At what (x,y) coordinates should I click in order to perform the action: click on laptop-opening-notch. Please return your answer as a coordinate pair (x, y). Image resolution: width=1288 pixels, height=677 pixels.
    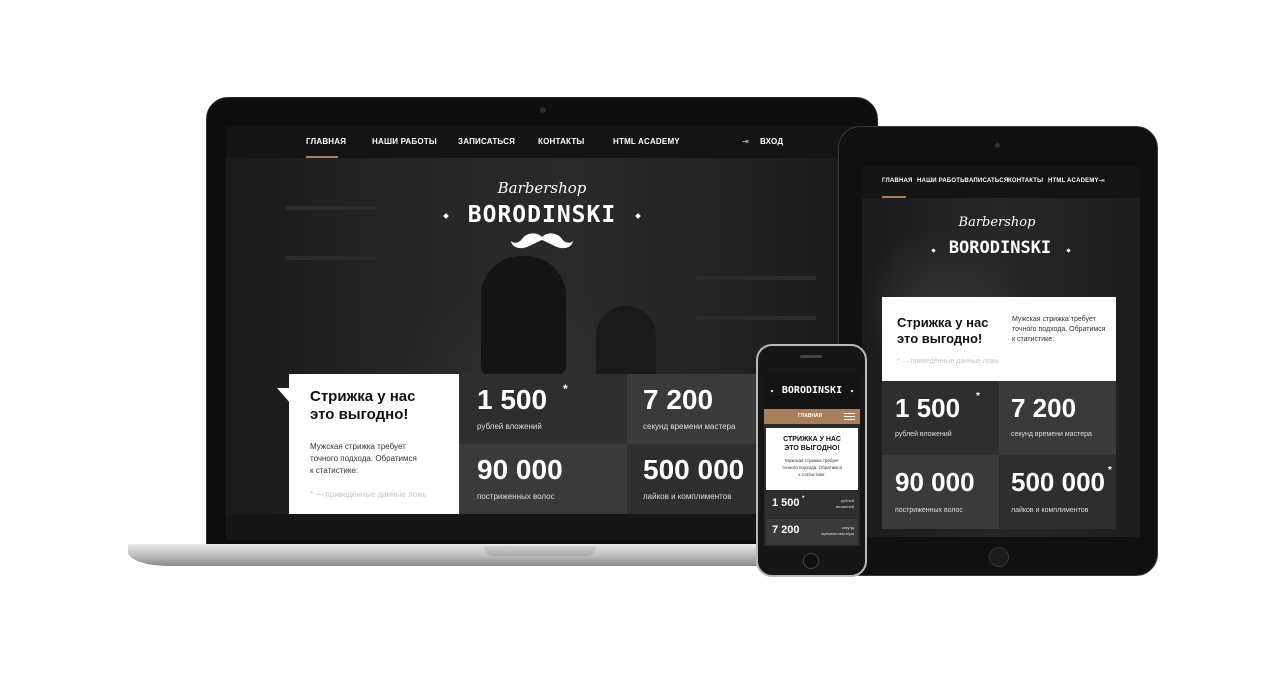
    Looking at the image, I should click on (540, 551).